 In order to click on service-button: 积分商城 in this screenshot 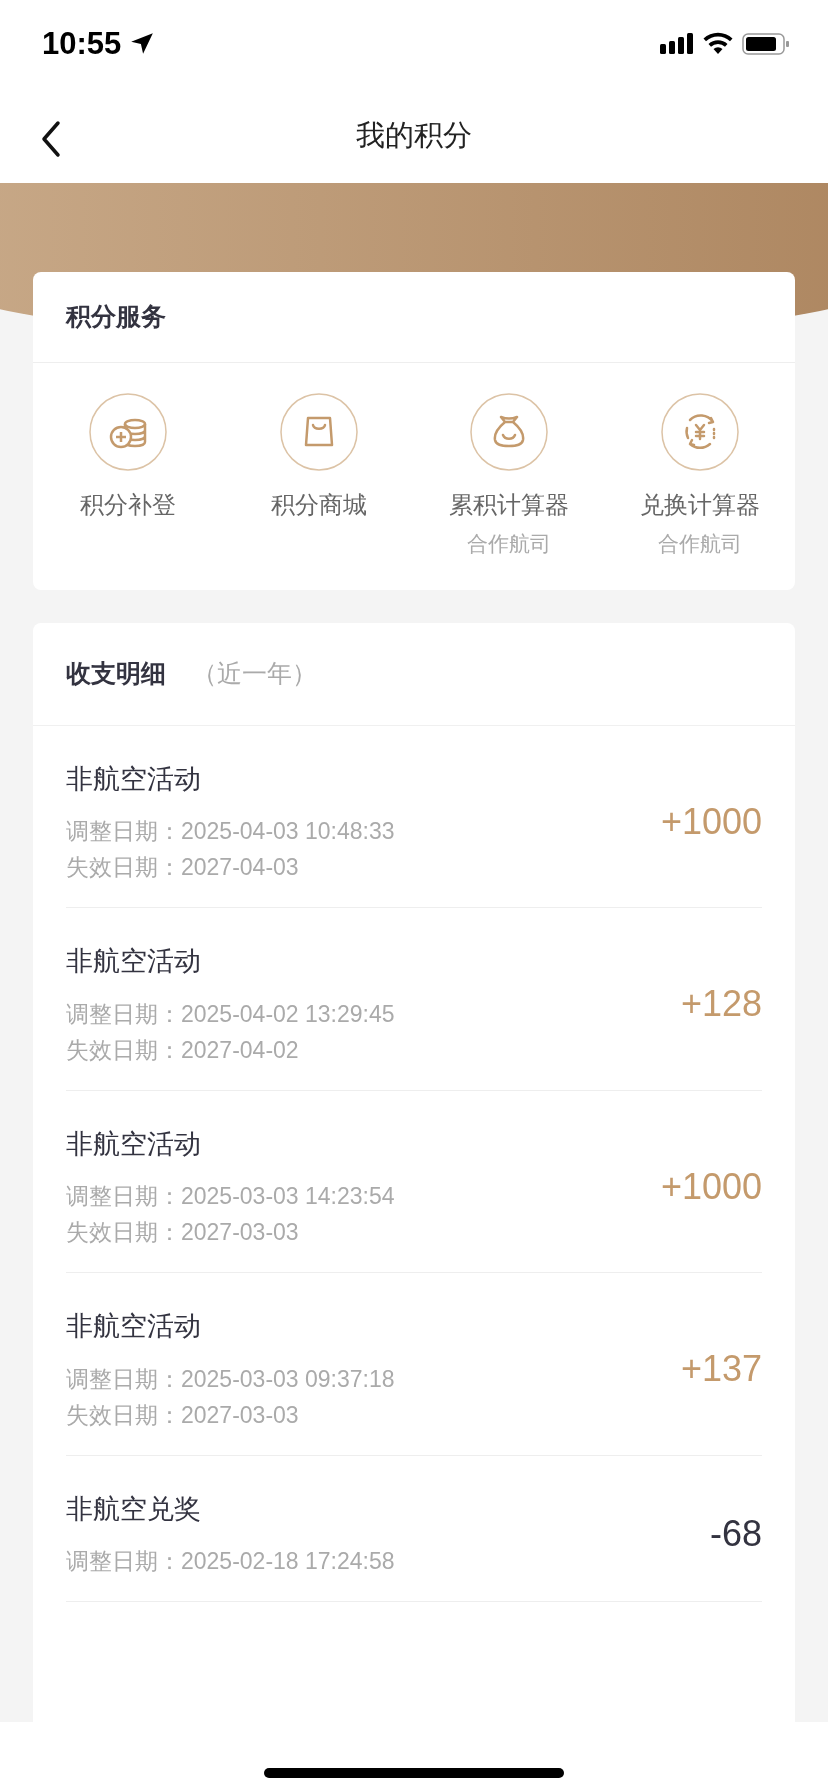, I will do `click(318, 476)`.